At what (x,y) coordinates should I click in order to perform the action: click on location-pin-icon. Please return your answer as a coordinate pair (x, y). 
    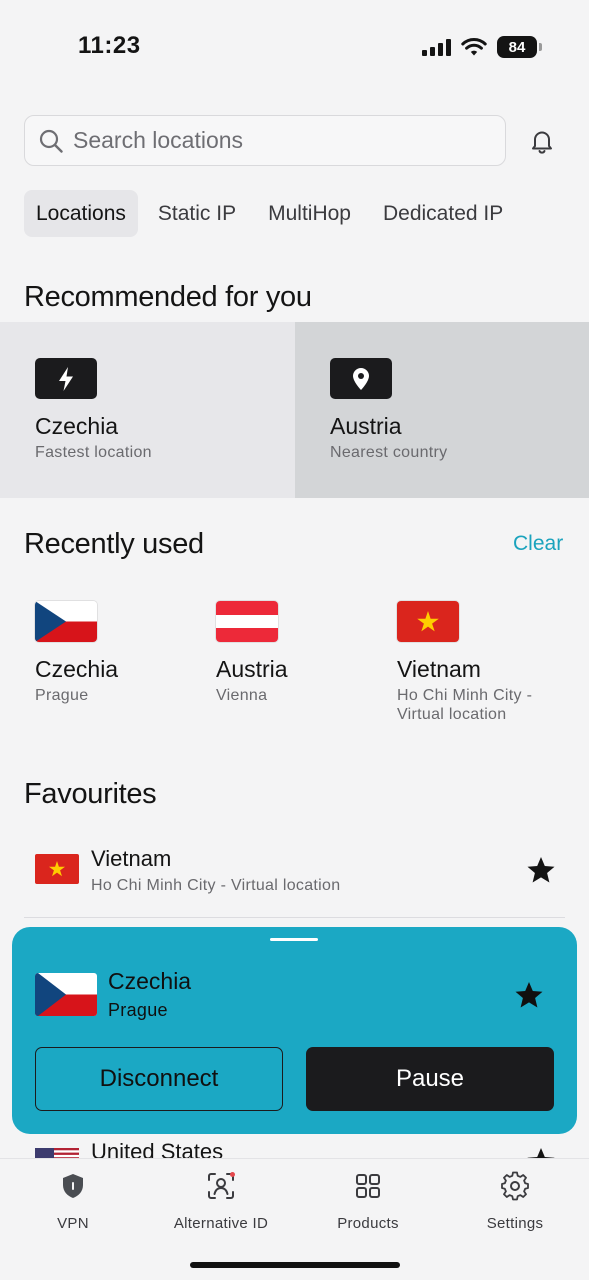
    Looking at the image, I should click on (361, 378).